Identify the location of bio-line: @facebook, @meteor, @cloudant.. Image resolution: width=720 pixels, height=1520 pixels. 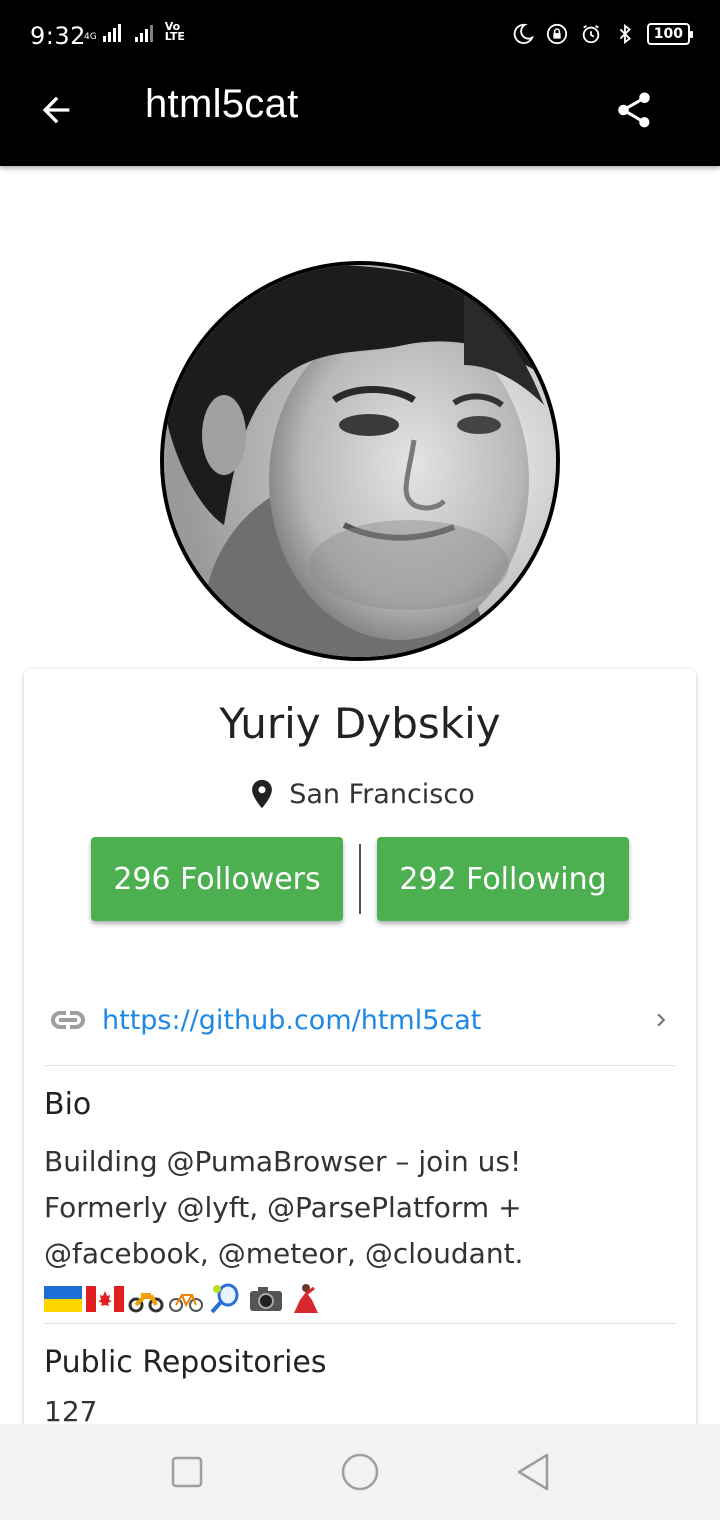
(284, 1253).